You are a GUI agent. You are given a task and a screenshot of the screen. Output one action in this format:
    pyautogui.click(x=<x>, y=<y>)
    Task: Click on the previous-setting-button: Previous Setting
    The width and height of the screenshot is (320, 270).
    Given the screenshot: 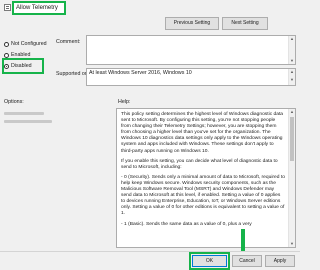 What is the action you would take?
    pyautogui.click(x=192, y=23)
    